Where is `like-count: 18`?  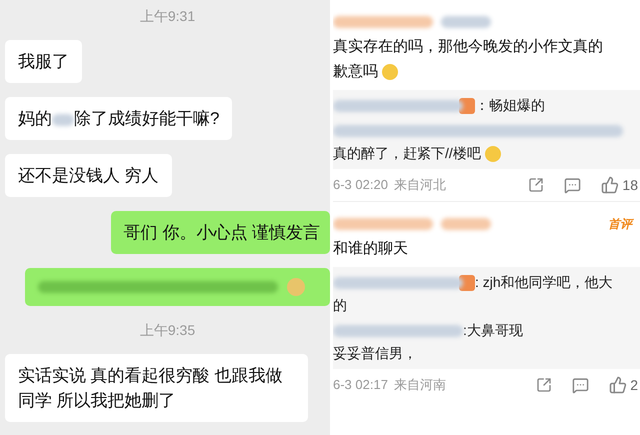 like-count: 18 is located at coordinates (630, 185).